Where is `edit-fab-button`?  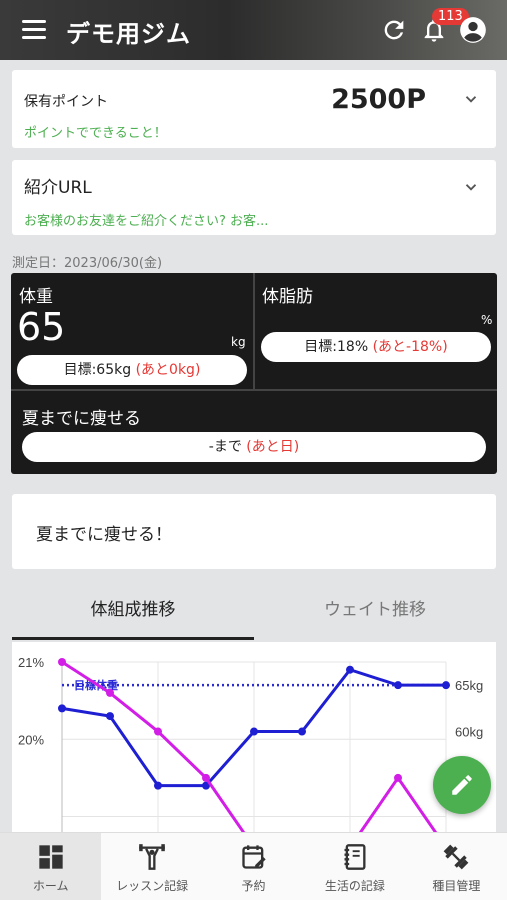 edit-fab-button is located at coordinates (462, 785).